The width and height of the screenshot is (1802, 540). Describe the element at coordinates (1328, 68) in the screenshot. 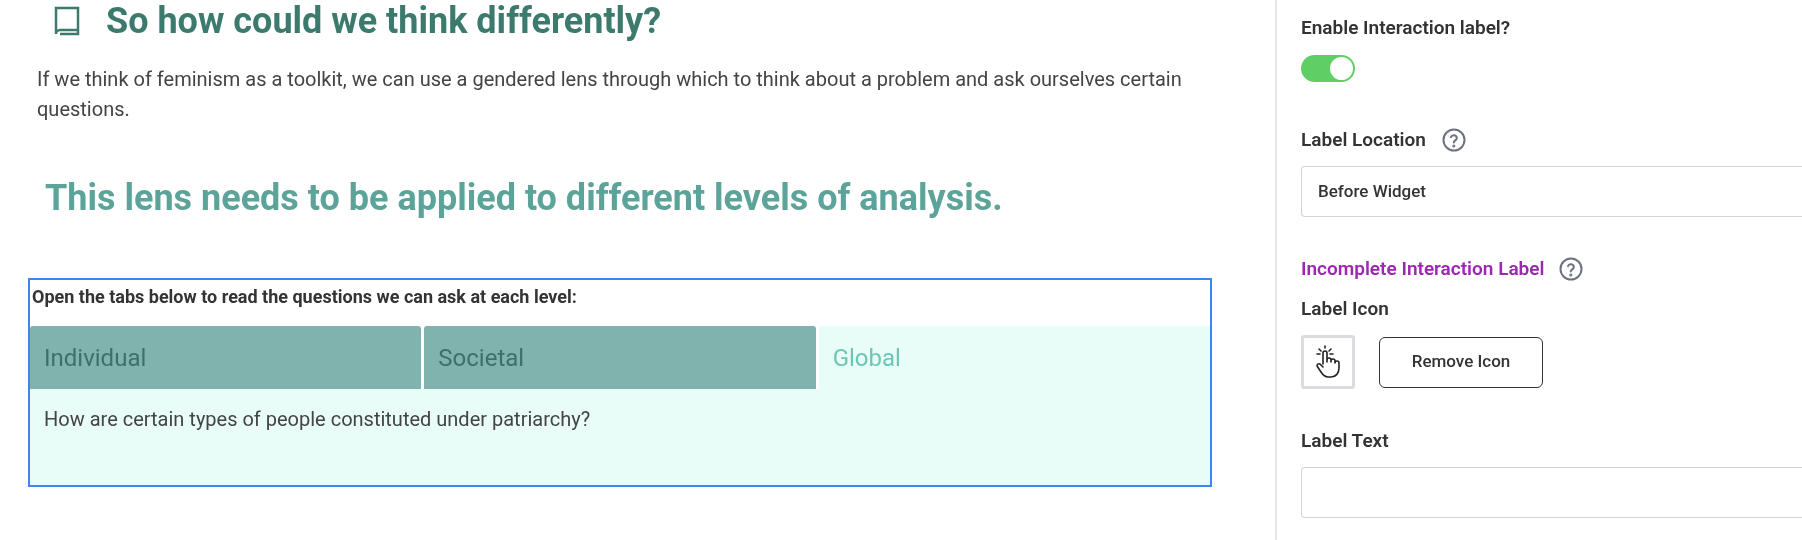

I see `toggle-switch` at that location.